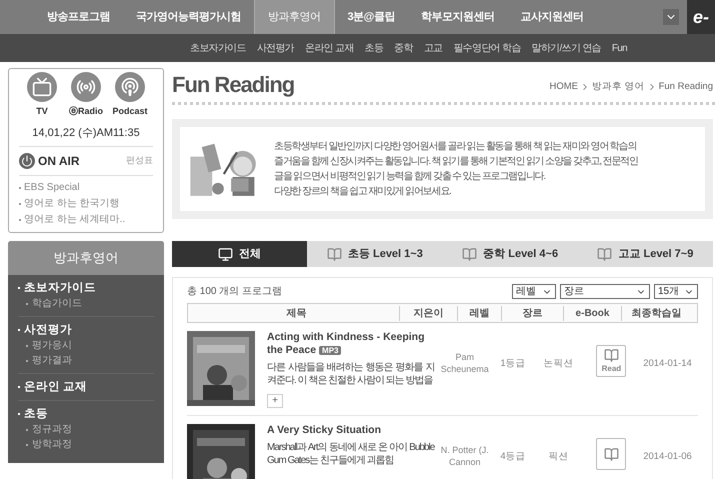  What do you see at coordinates (456, 147) in the screenshot?
I see `intro-text: 초등학생부터 일반인까지 다양한 영어원서를 골라 읽는 활동을 통해 책 읽는 재미와 영어 학습의` at bounding box center [456, 147].